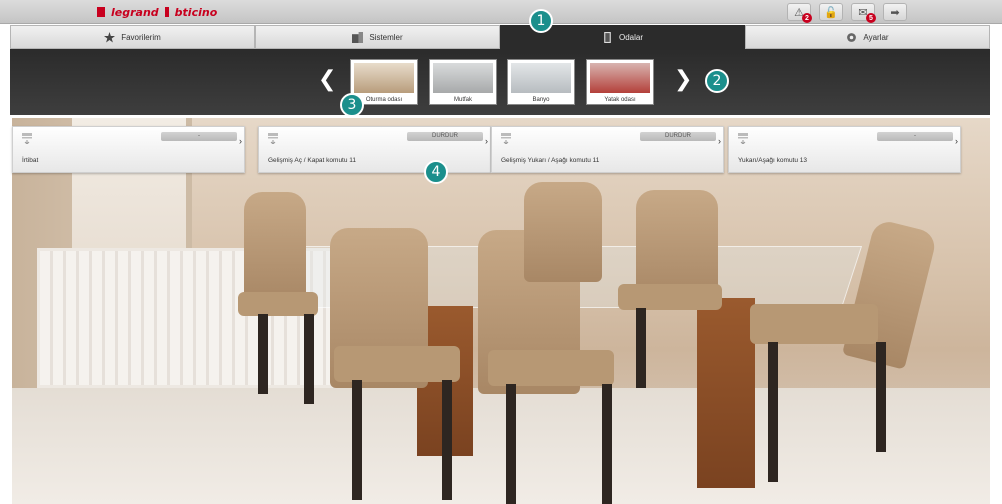  What do you see at coordinates (607, 37) in the screenshot?
I see `rooms-icon` at bounding box center [607, 37].